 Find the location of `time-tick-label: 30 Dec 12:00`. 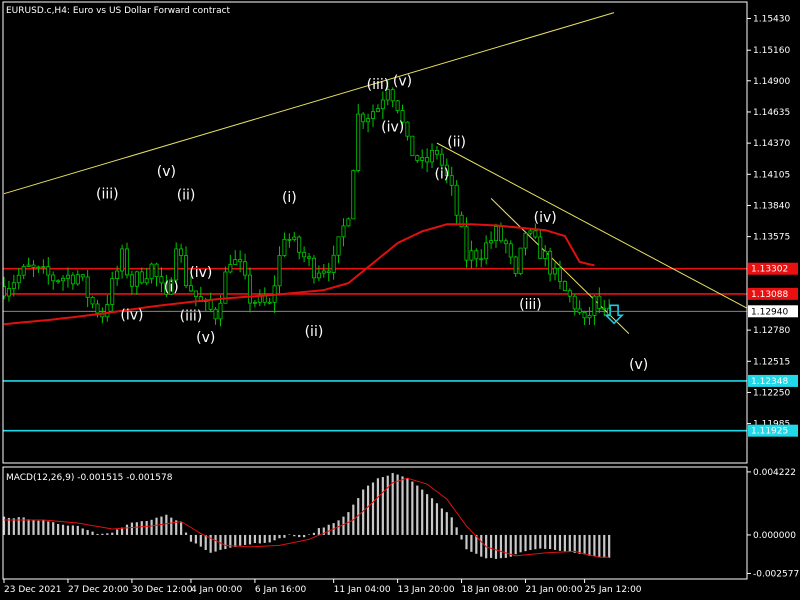

time-tick-label: 30 Dec 12:00 is located at coordinates (162, 590).